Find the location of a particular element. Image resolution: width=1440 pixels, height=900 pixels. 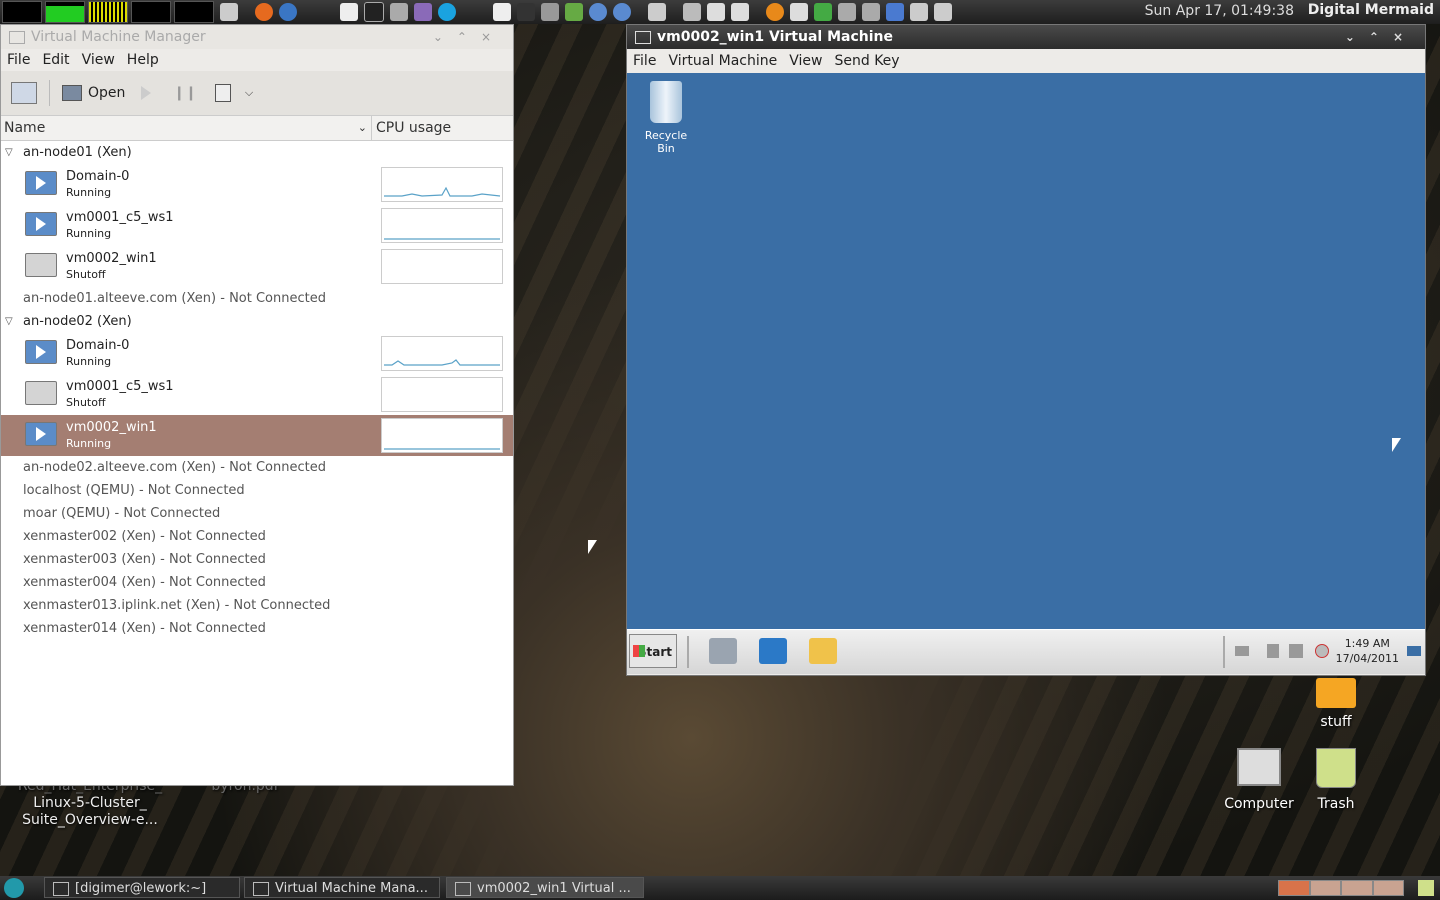

column-header-cpu: CPU usage is located at coordinates (411, 128).